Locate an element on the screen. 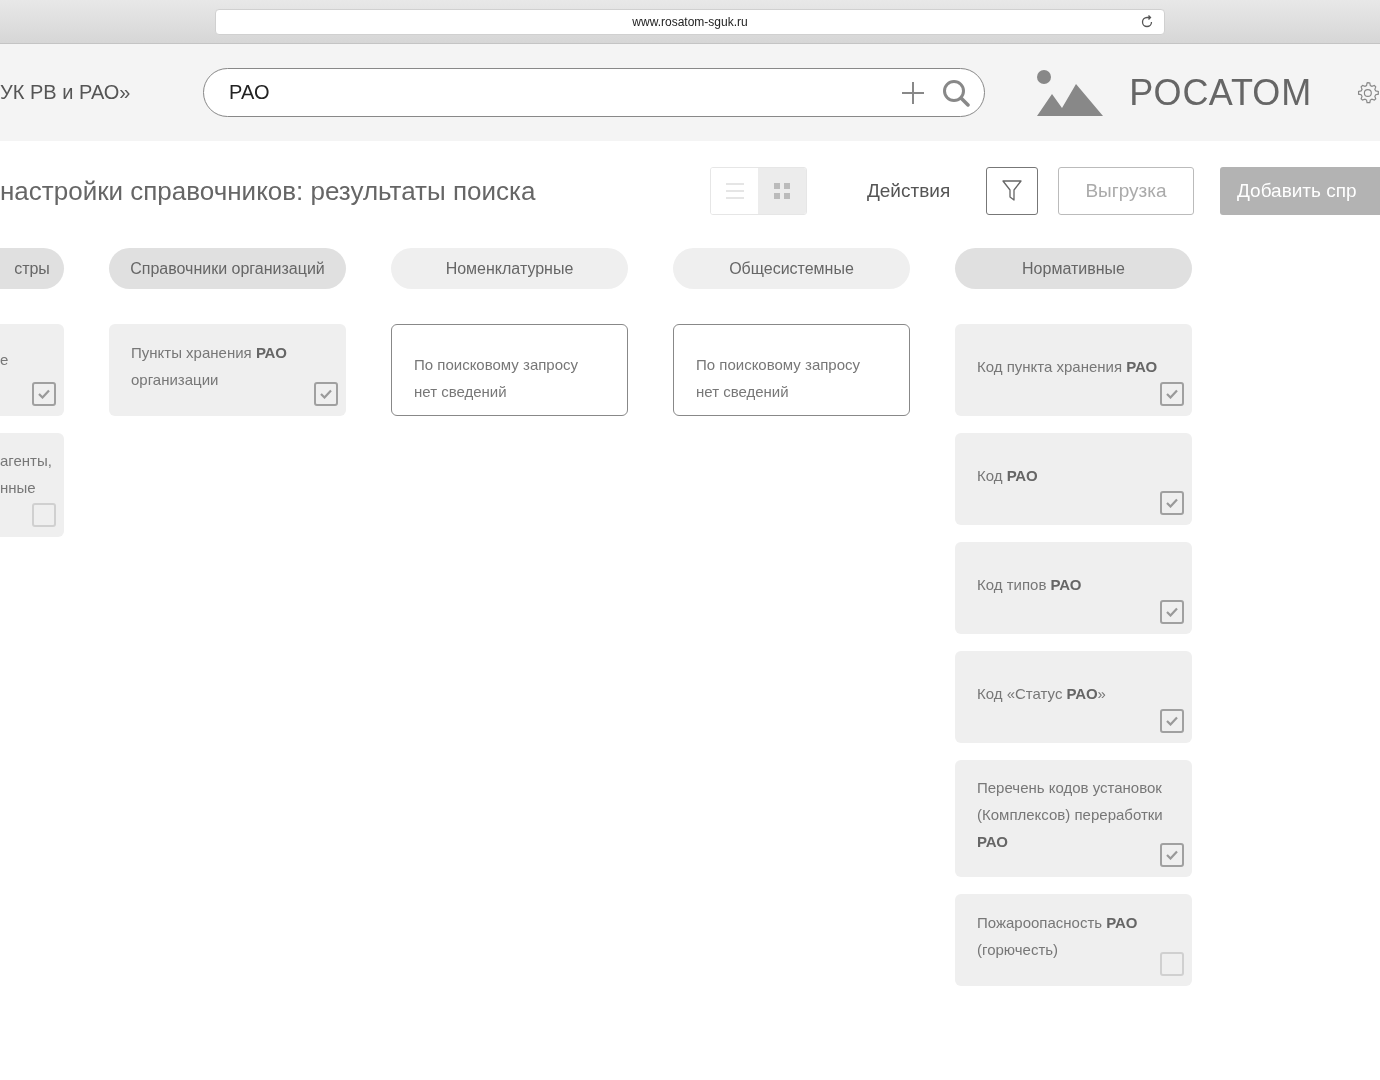 The width and height of the screenshot is (1380, 1080). directory-card: агенты, нные is located at coordinates (32, 485).